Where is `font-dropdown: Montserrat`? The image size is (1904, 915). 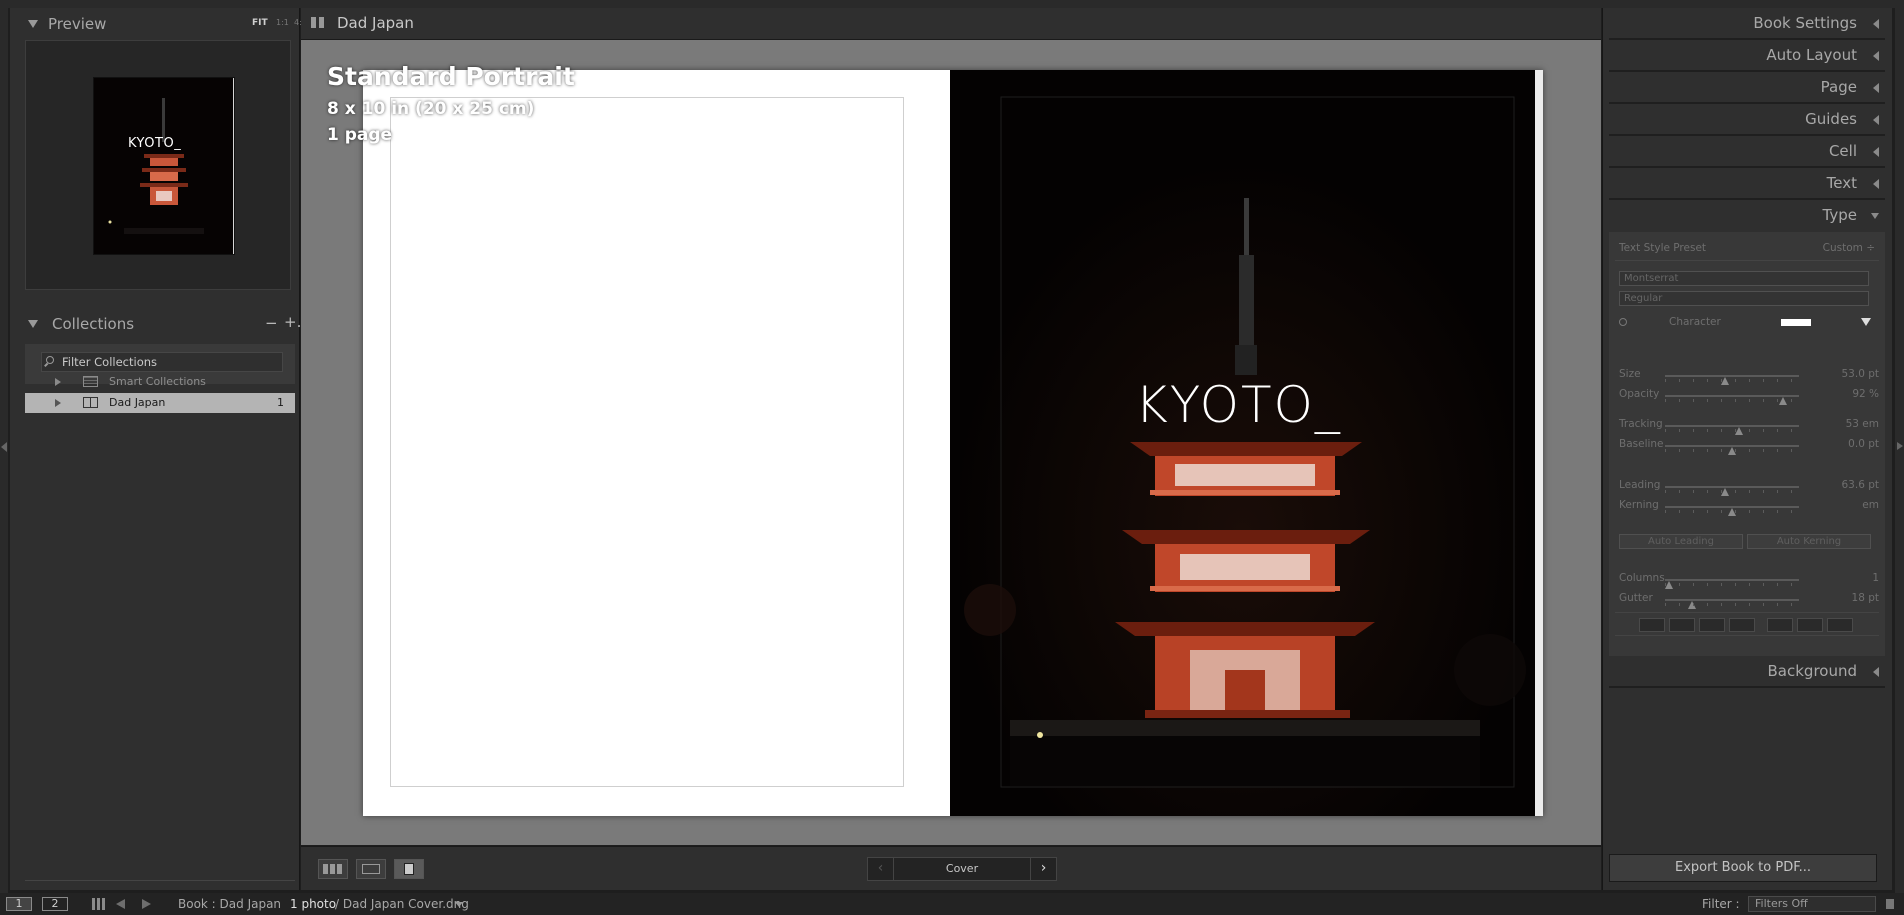 font-dropdown: Montserrat is located at coordinates (1744, 278).